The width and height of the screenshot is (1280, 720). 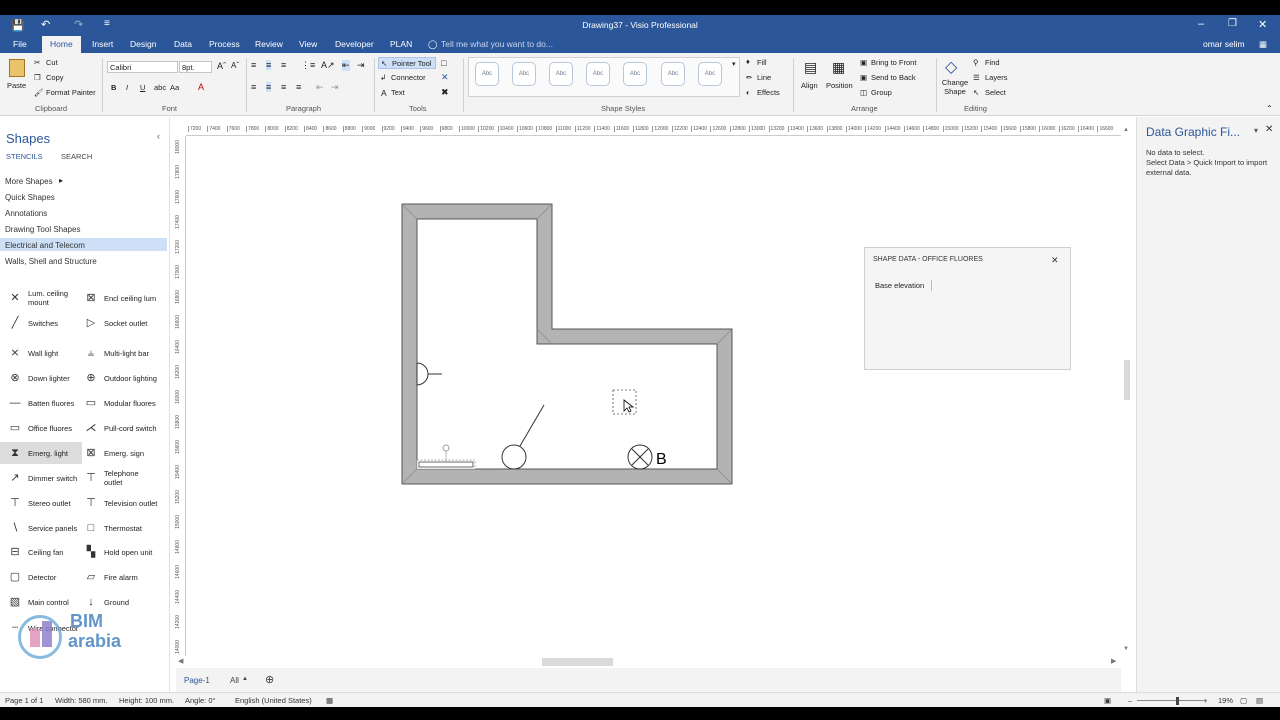 I want to click on pane-menu-icon: ▾, so click(x=1256, y=130).